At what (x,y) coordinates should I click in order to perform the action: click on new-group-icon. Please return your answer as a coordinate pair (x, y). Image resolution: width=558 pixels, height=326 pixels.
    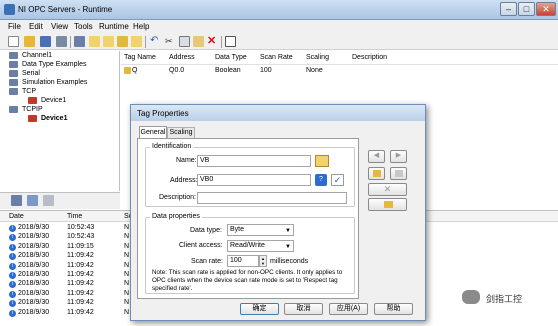
    Looking at the image, I should click on (108, 41).